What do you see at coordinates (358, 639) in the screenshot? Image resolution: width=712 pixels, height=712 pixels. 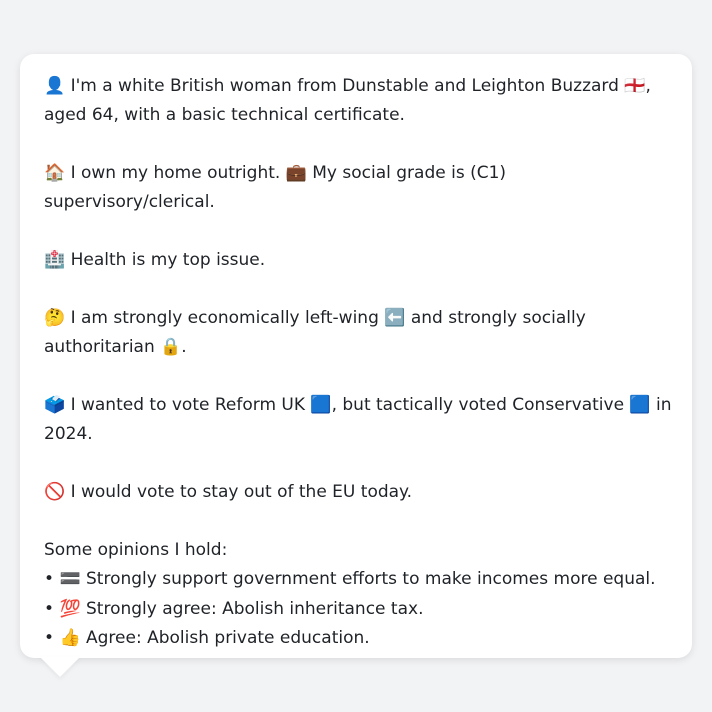 I see `opinion-item: 👍 Agree: Abolish private education.` at bounding box center [358, 639].